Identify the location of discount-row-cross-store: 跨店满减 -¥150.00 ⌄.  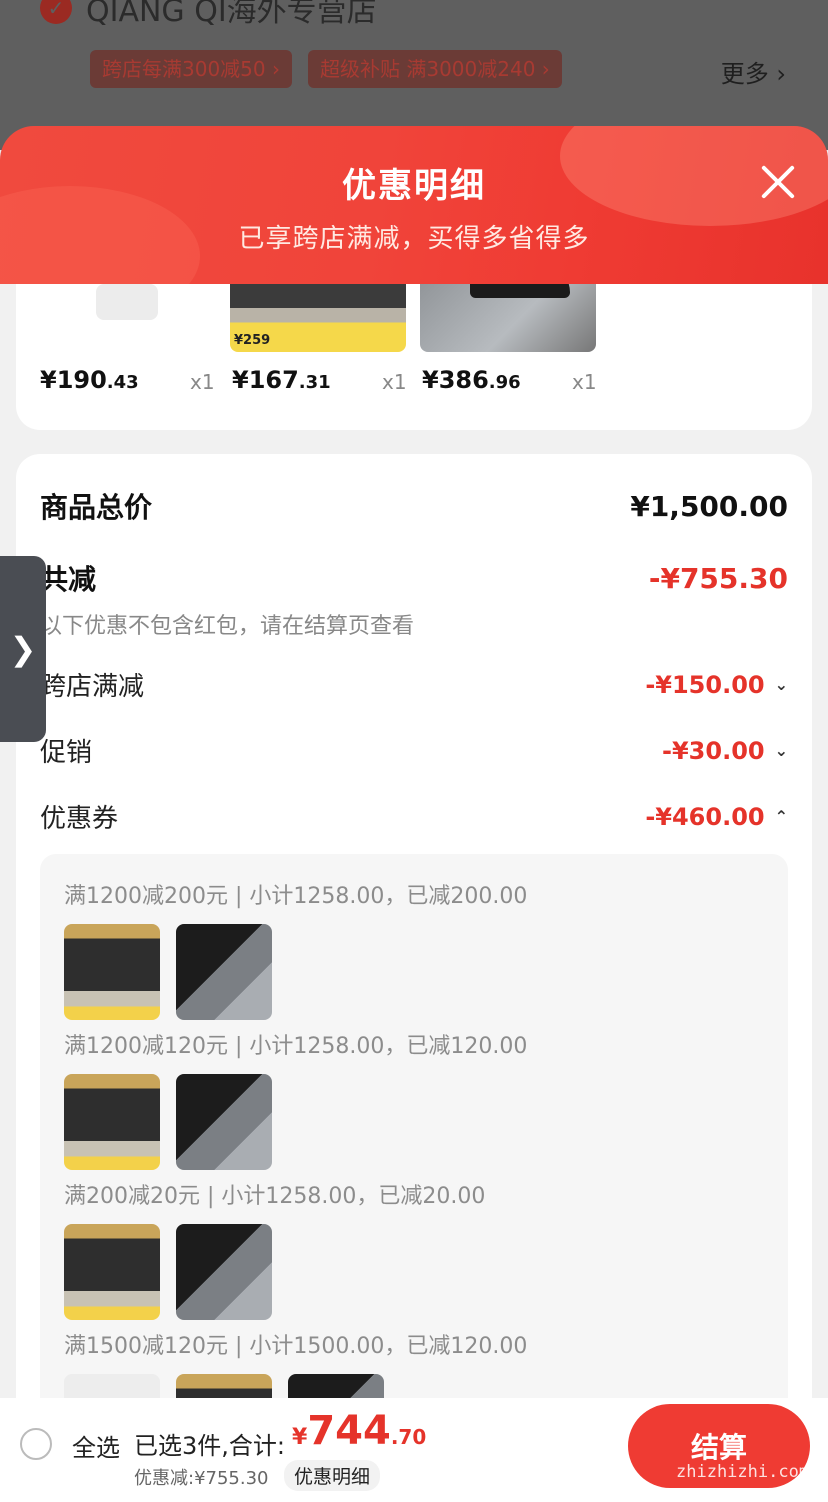
(414, 684).